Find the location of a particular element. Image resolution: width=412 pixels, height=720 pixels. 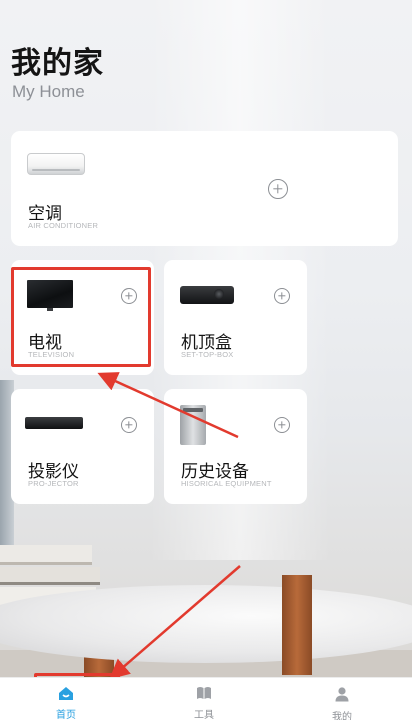

set-top-box-icon is located at coordinates (207, 295).